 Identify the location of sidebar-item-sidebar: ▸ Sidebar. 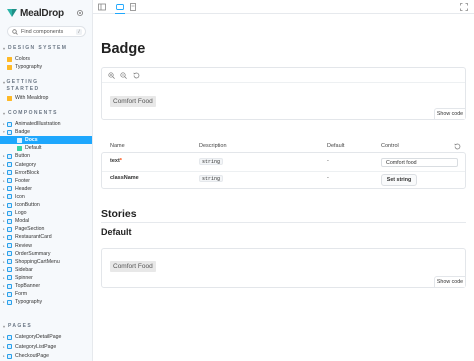
(46, 270).